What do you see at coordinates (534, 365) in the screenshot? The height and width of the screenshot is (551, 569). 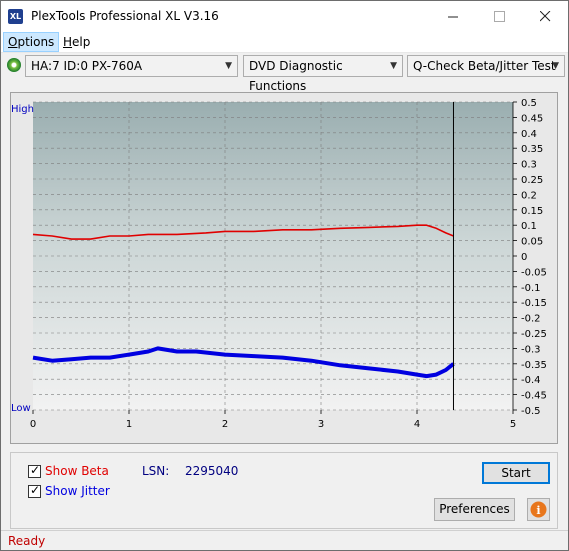 I see `y-tick-label: -0.35` at bounding box center [534, 365].